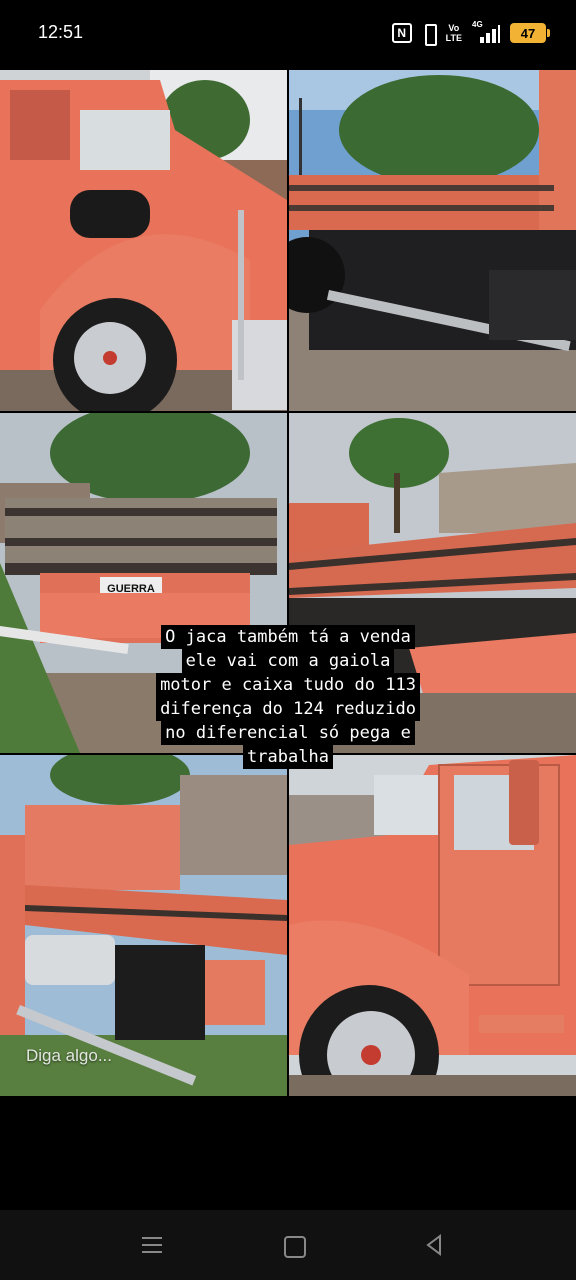 The width and height of the screenshot is (576, 1280). Describe the element at coordinates (530, 33) in the screenshot. I see `battery-icon: 47` at that location.